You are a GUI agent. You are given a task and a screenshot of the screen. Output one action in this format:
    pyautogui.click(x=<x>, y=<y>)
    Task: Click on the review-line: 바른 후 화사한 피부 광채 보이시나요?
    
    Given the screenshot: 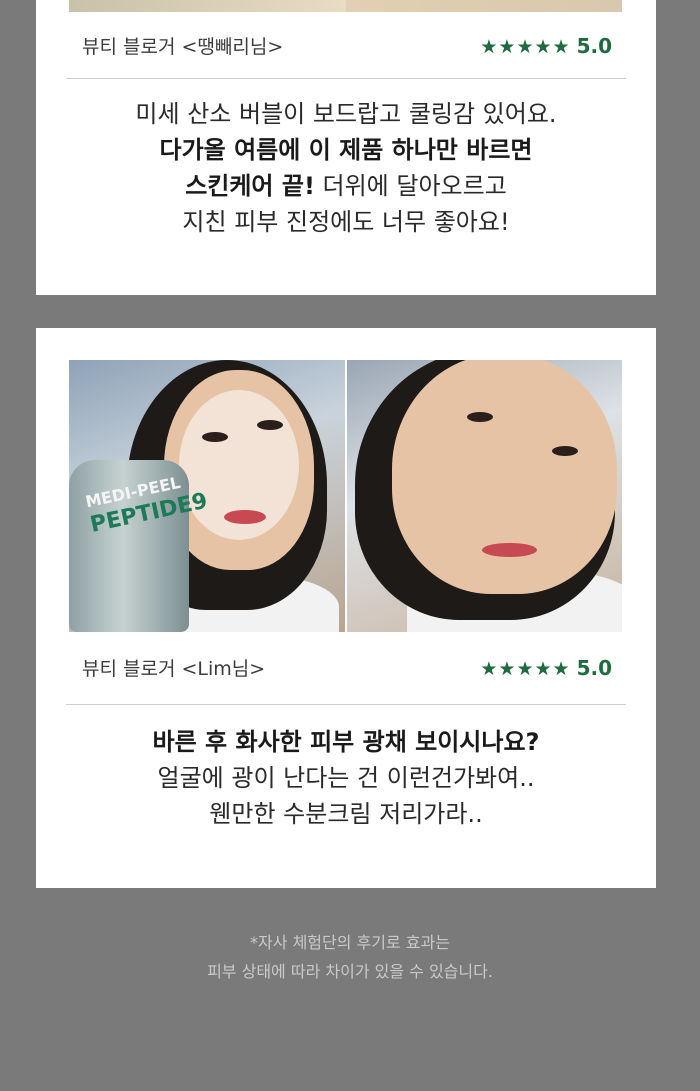 What is the action you would take?
    pyautogui.click(x=346, y=742)
    